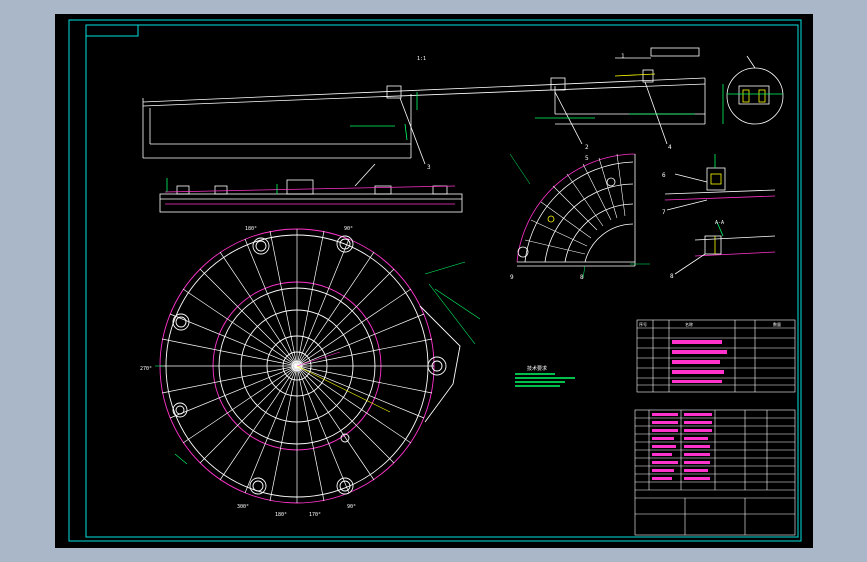 Image resolution: width=867 pixels, height=562 pixels. Describe the element at coordinates (512, 277) in the screenshot. I see `sector-callout-9: 9` at that location.